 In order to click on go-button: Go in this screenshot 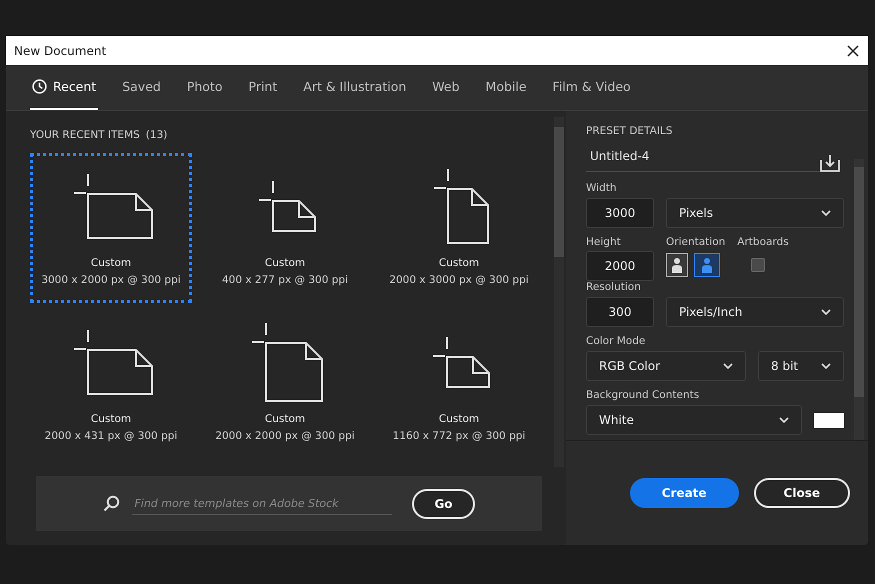, I will do `click(443, 503)`.